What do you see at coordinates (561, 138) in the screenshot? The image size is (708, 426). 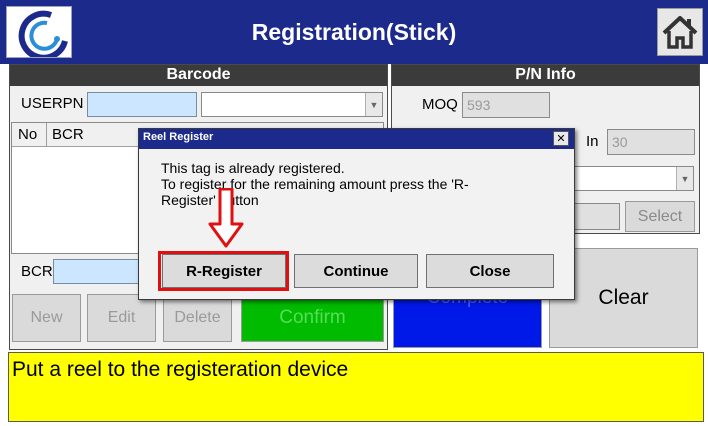 I see `close-icon: ✕` at bounding box center [561, 138].